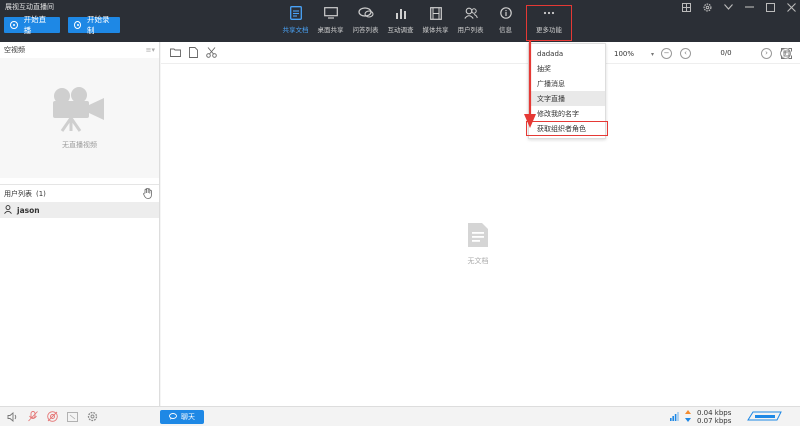  I want to click on gensee-logo, so click(765, 417).